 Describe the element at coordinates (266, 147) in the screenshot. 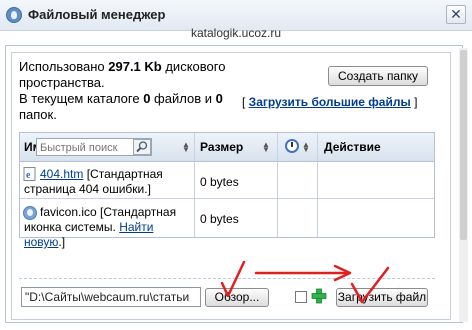

I see `sort-size-icon: ▲ ▼` at that location.